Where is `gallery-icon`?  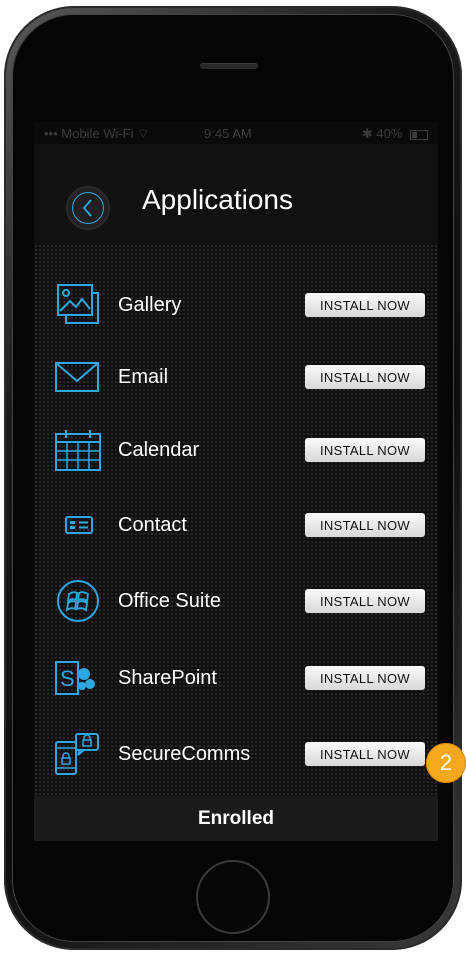
gallery-icon is located at coordinates (78, 304).